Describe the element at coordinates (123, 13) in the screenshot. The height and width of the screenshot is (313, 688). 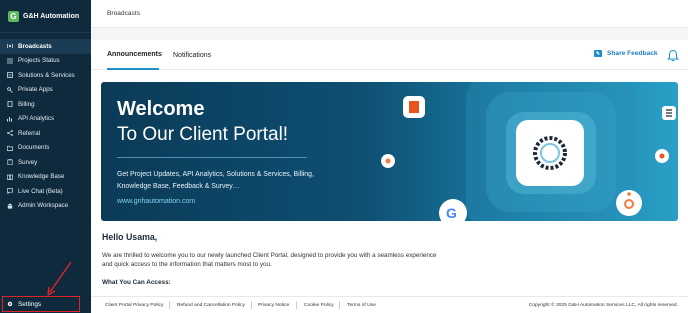
I see `breadcrumb-current: Broadcasts` at that location.